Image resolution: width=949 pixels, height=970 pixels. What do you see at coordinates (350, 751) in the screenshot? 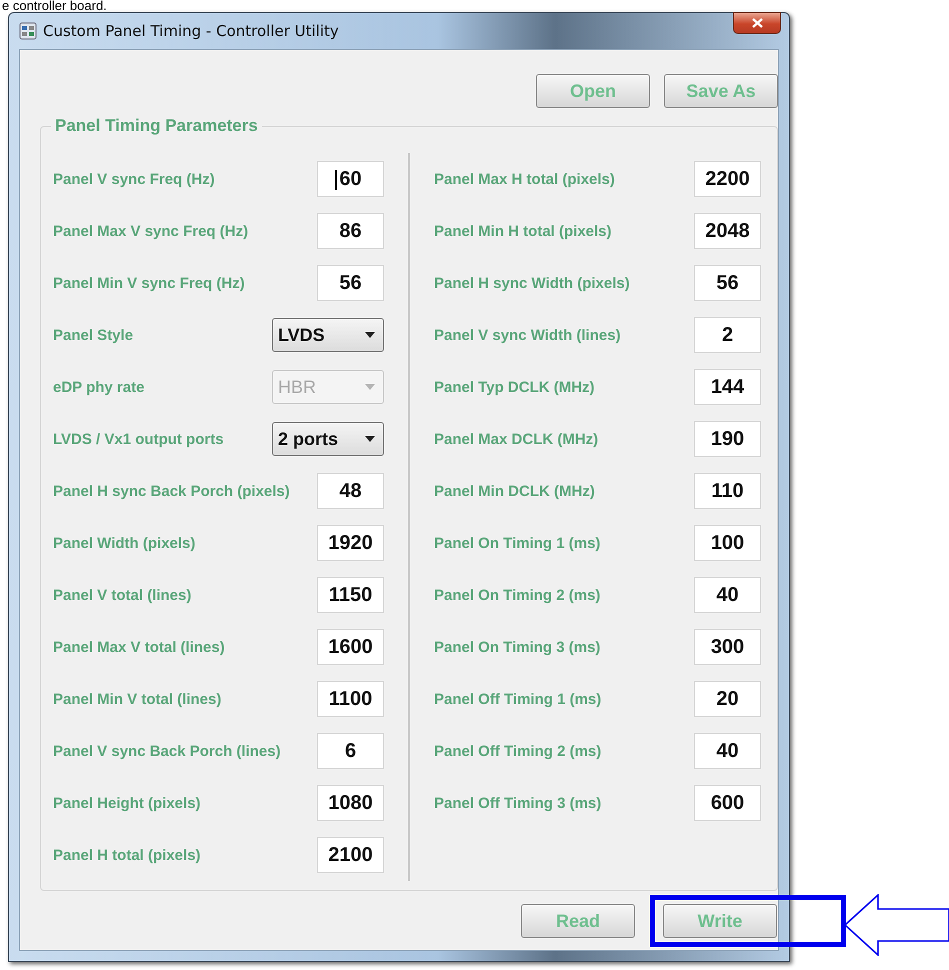
I see `input-field: 6` at bounding box center [350, 751].